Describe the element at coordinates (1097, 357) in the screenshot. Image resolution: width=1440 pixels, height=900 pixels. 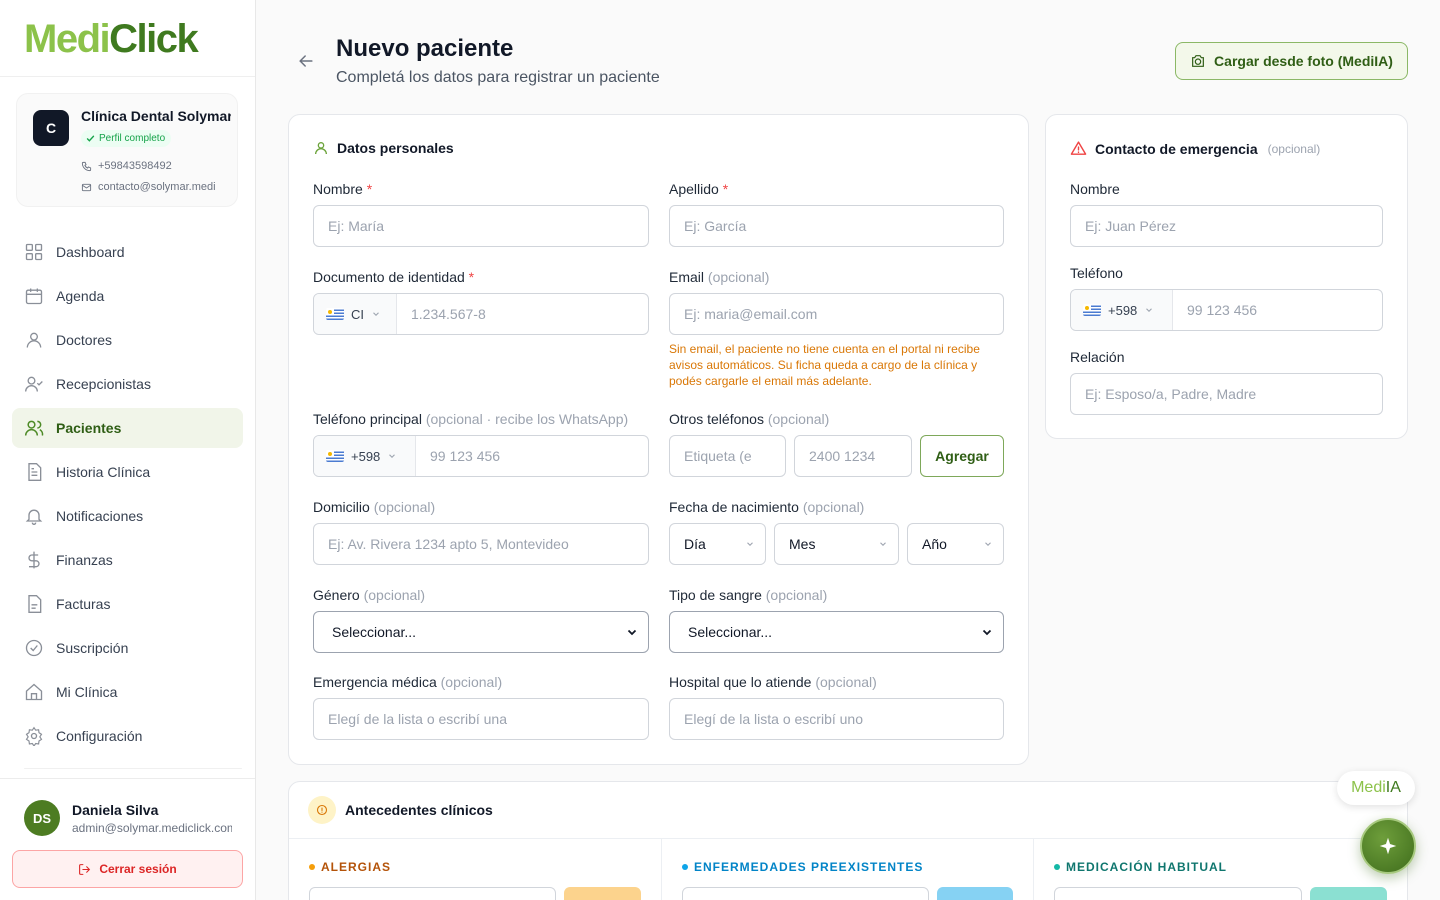
I see `relation-label: Relación` at that location.